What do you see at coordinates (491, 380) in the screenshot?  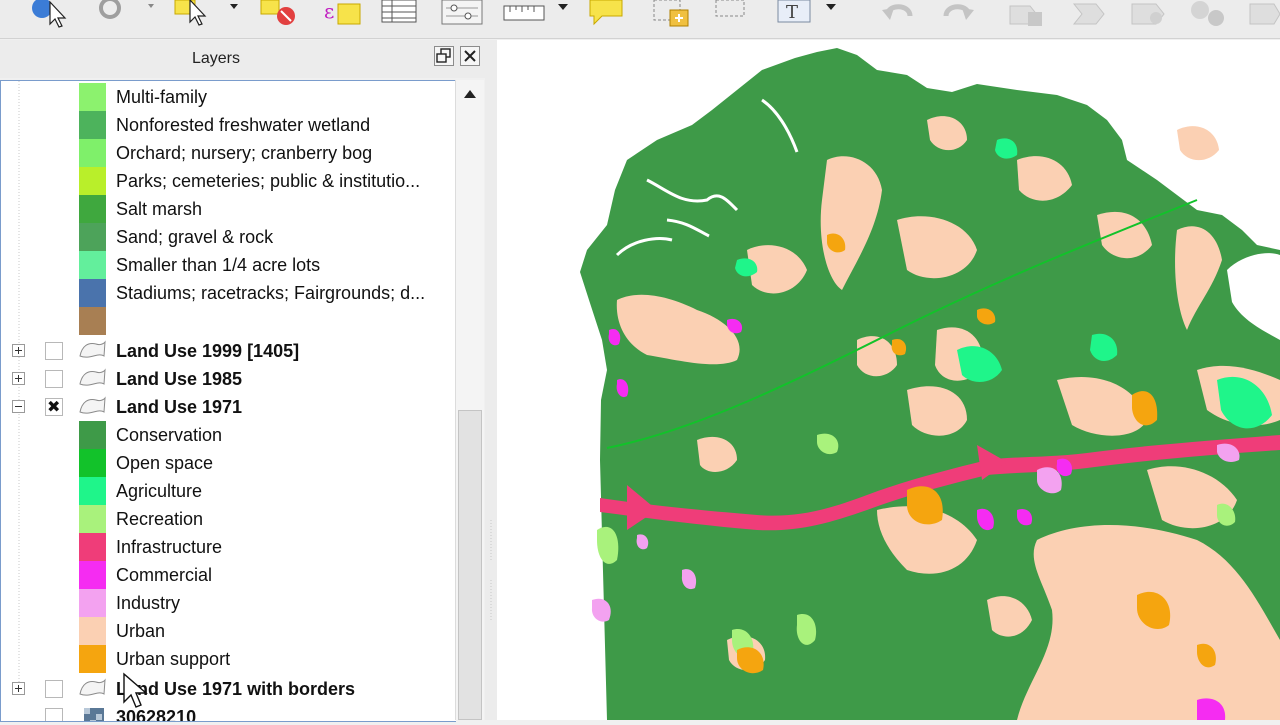 I see `panel-splitter` at bounding box center [491, 380].